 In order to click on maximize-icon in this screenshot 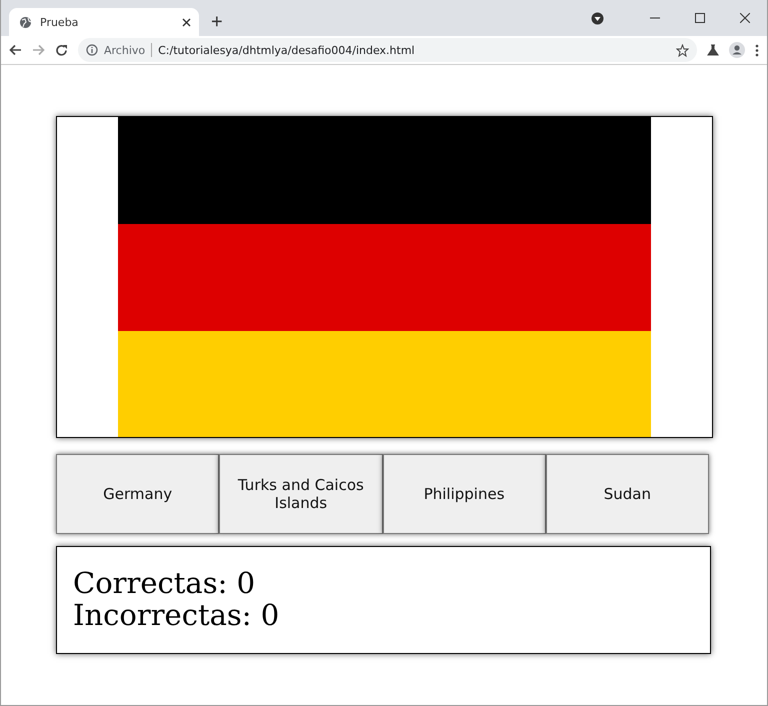, I will do `click(699, 18)`.